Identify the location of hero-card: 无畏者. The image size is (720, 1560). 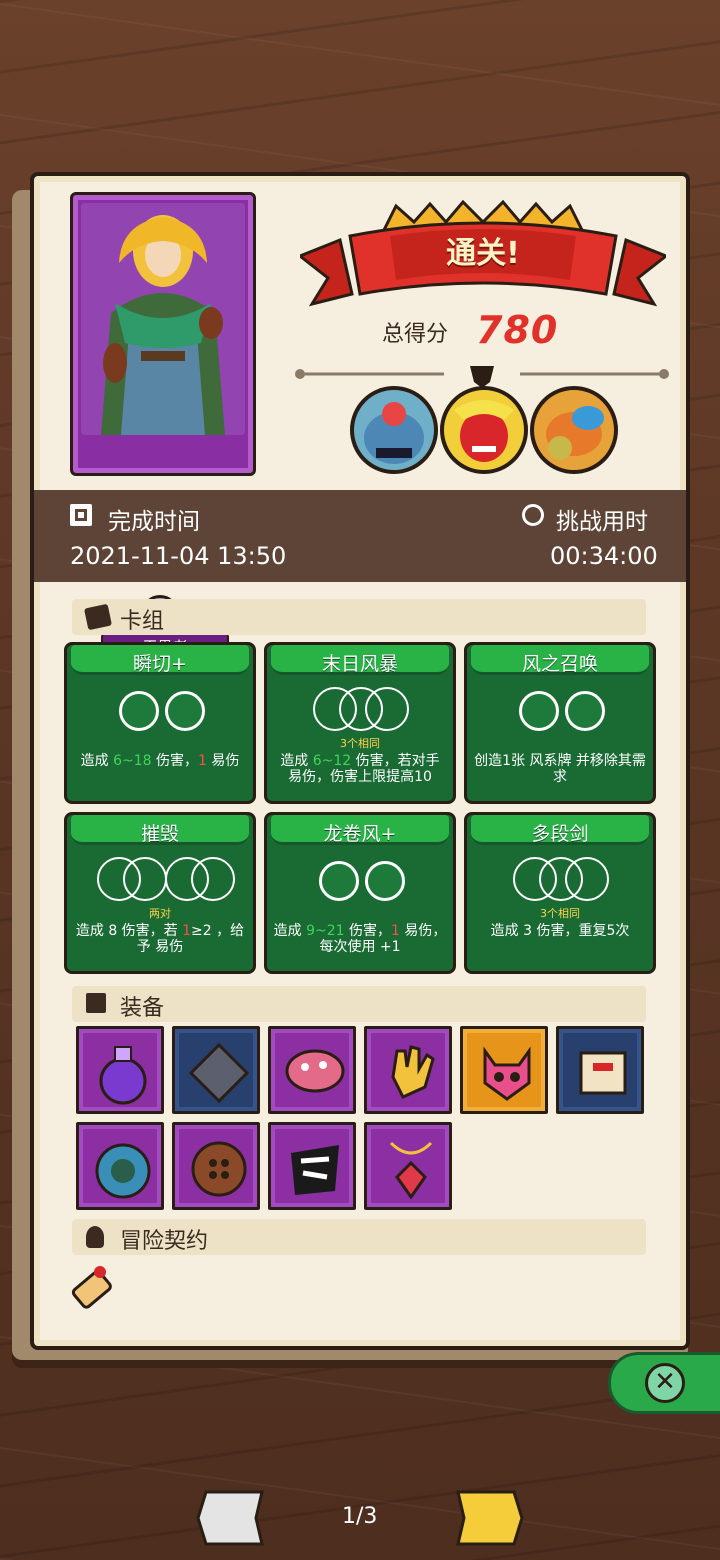
(163, 426).